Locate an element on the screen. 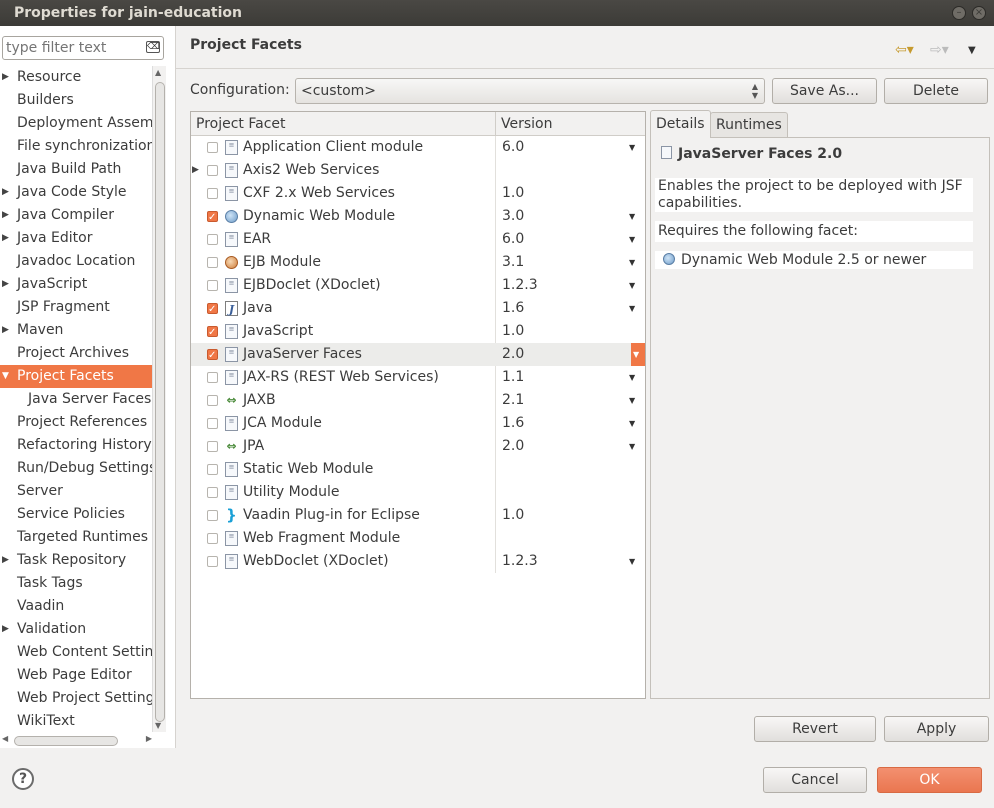 Image resolution: width=994 pixels, height=808 pixels. tree-item: Web Content Settings is located at coordinates (76, 652).